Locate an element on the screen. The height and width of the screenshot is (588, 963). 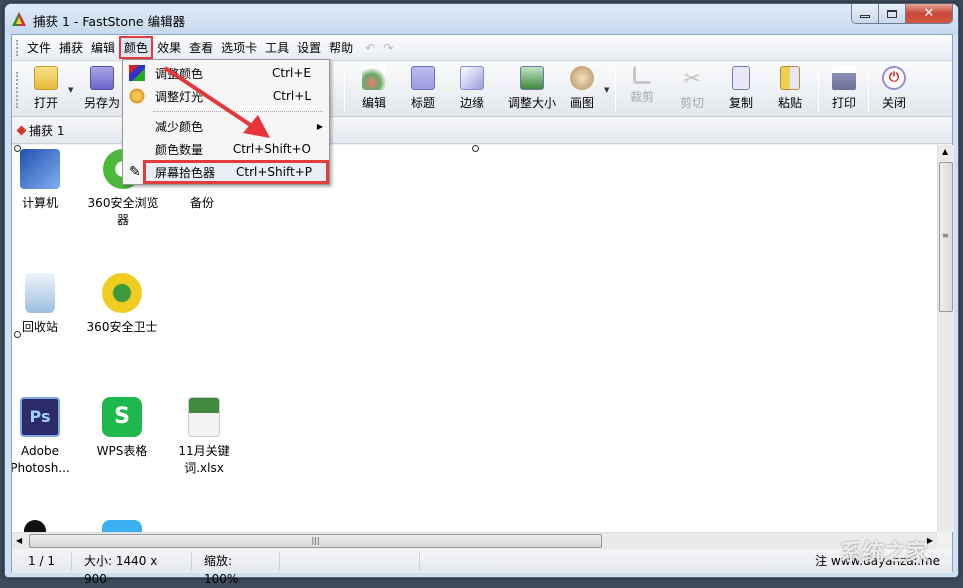
maximize-button is located at coordinates (892, 13).